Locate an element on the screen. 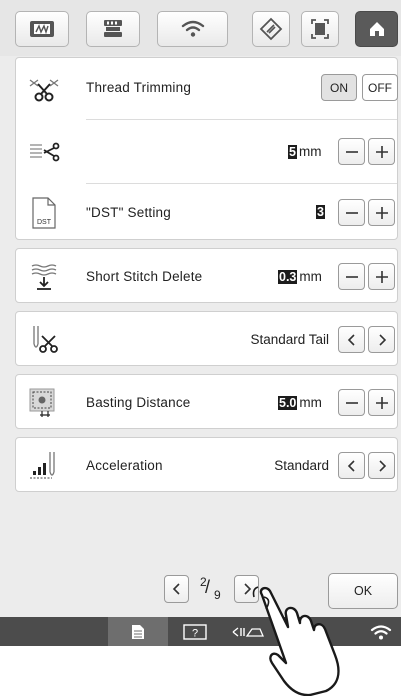 The image size is (401, 696). screen-frame-icon is located at coordinates (320, 29).